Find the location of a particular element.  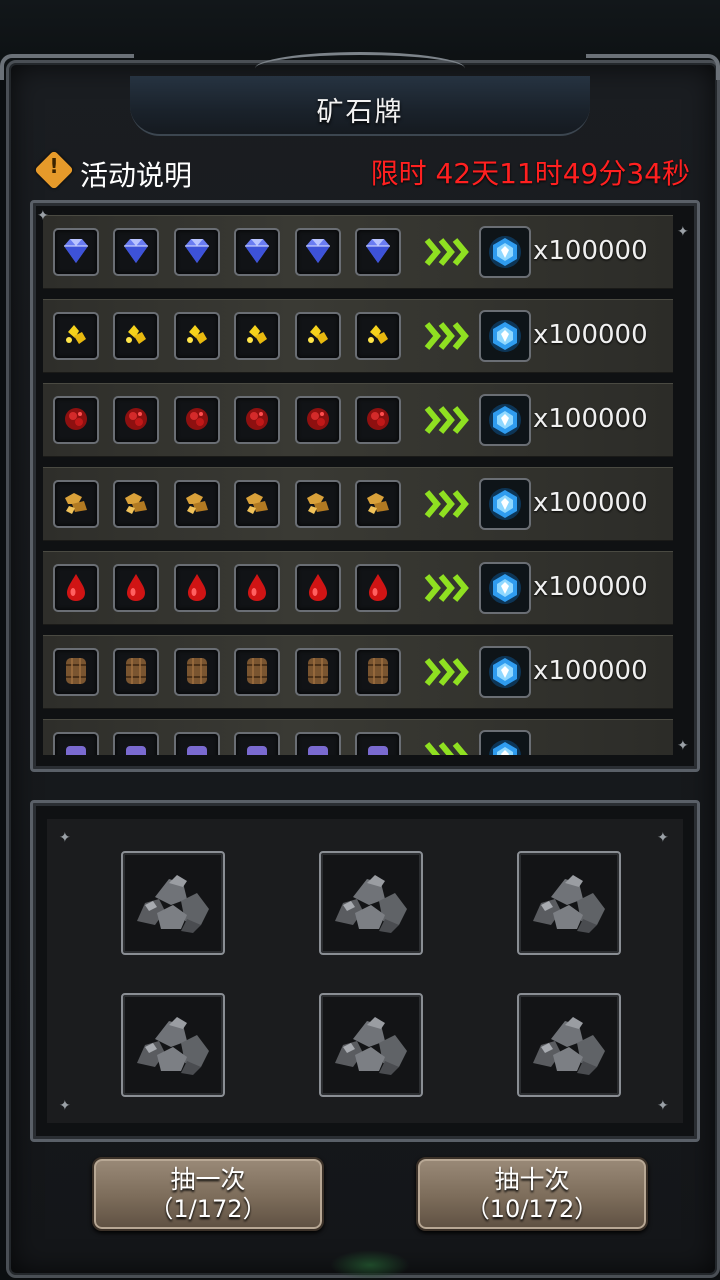

activity-info-label: 活动说明 is located at coordinates (136, 175).